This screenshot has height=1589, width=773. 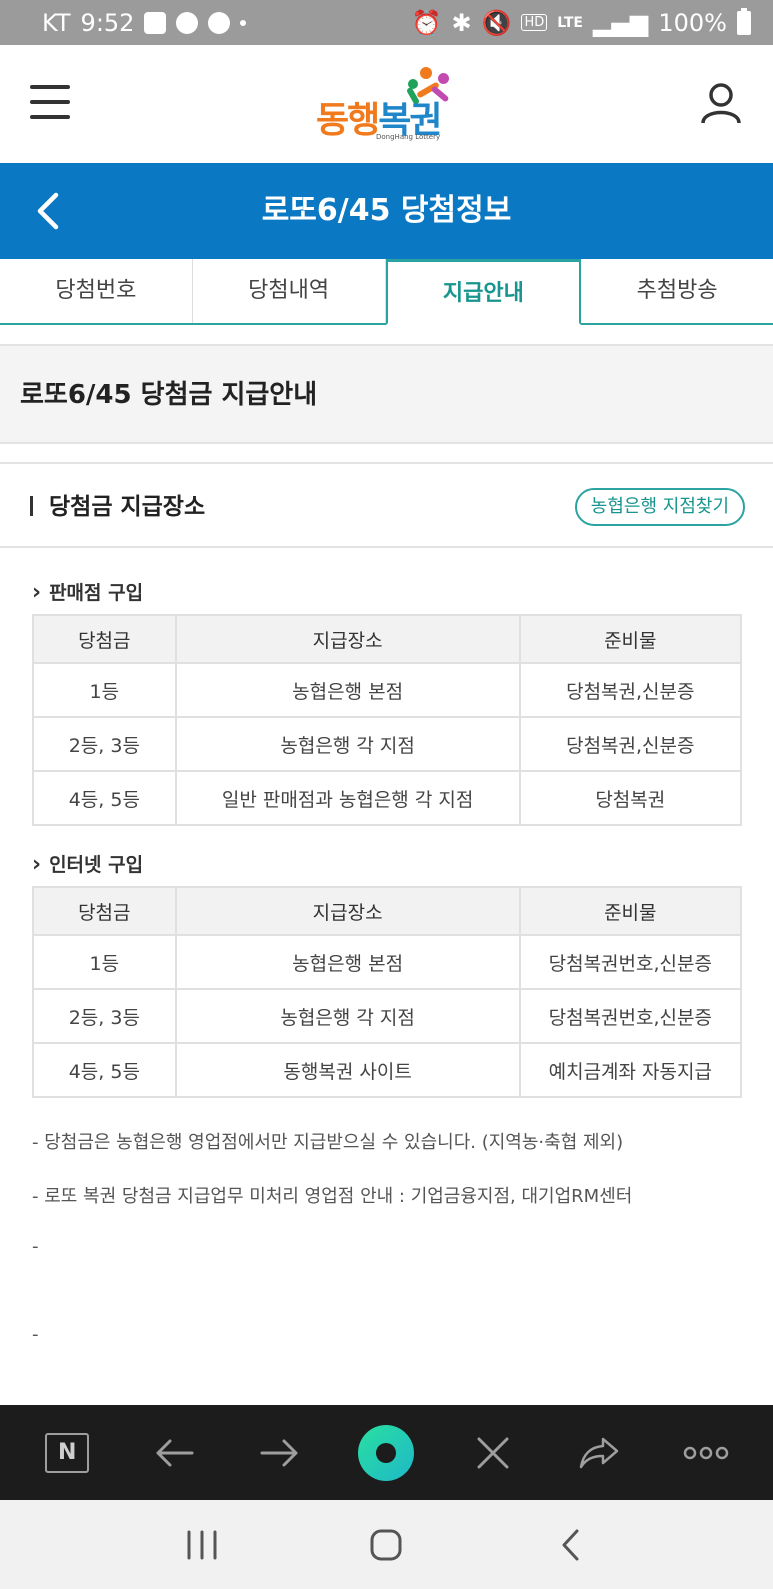 I want to click on naver-n-icon: N, so click(x=67, y=1452).